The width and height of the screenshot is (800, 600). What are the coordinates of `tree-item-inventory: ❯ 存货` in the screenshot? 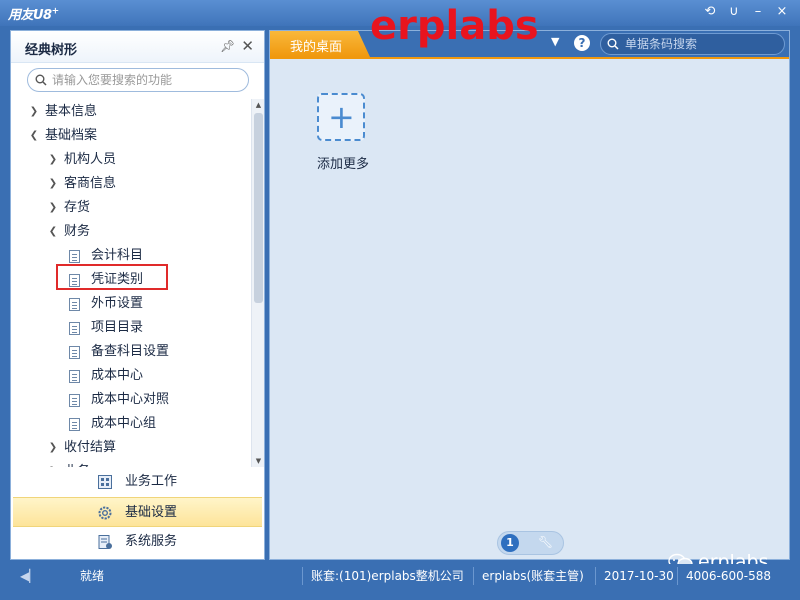 It's located at (131, 208).